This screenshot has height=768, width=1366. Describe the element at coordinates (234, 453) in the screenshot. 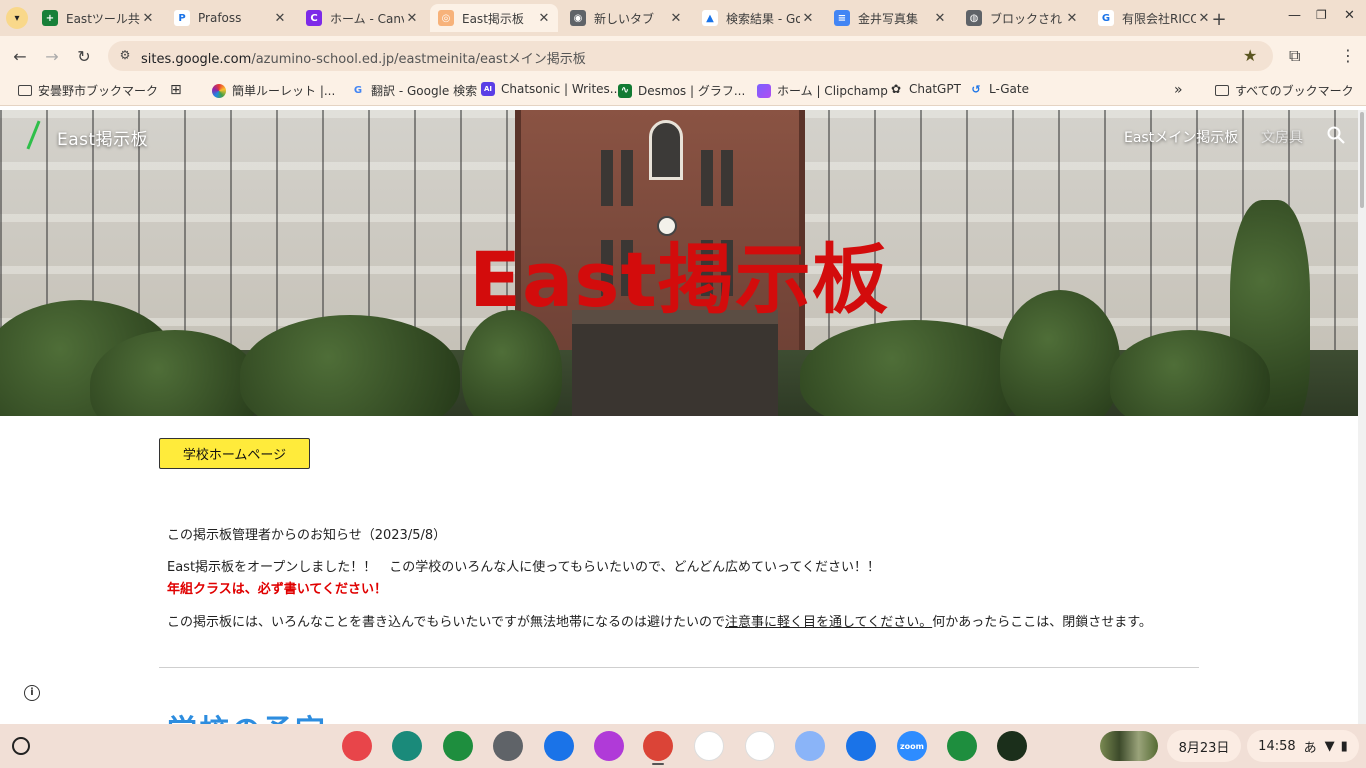

I see `school-homepage-button: 学校ホームページ` at that location.